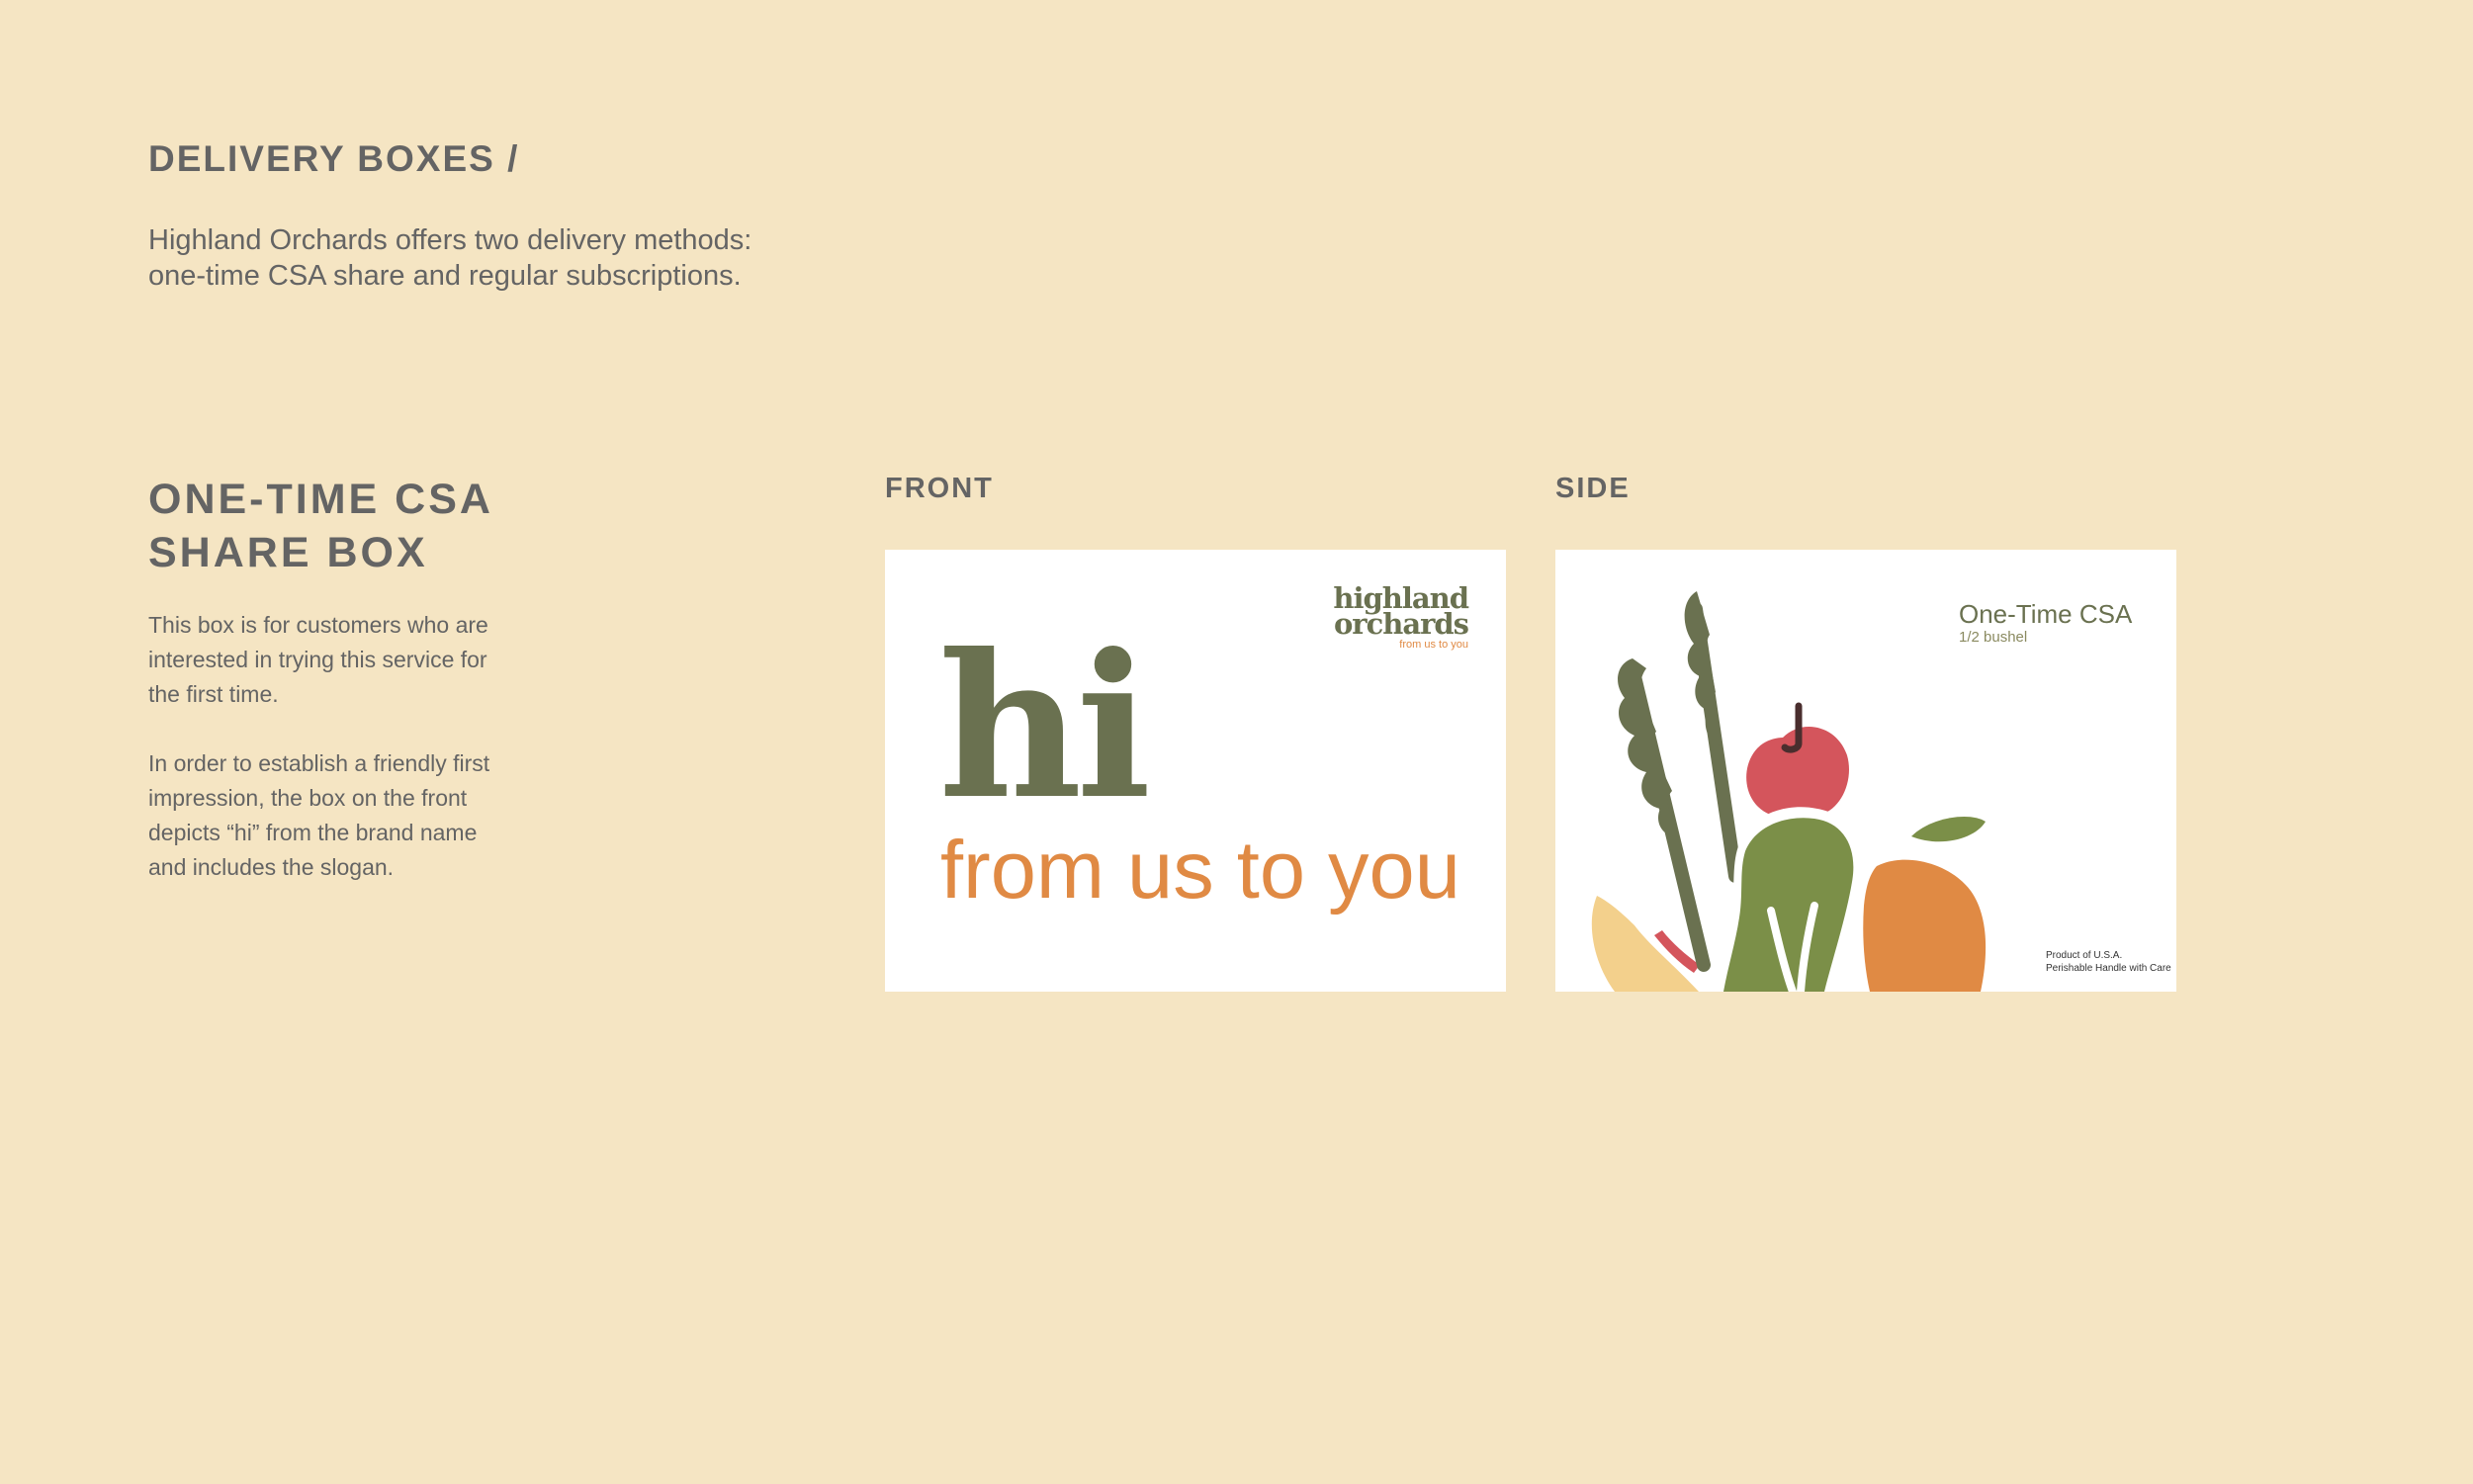 The height and width of the screenshot is (1484, 2473). What do you see at coordinates (334, 158) in the screenshot?
I see `section-title: DELIVERY BOXES /` at bounding box center [334, 158].